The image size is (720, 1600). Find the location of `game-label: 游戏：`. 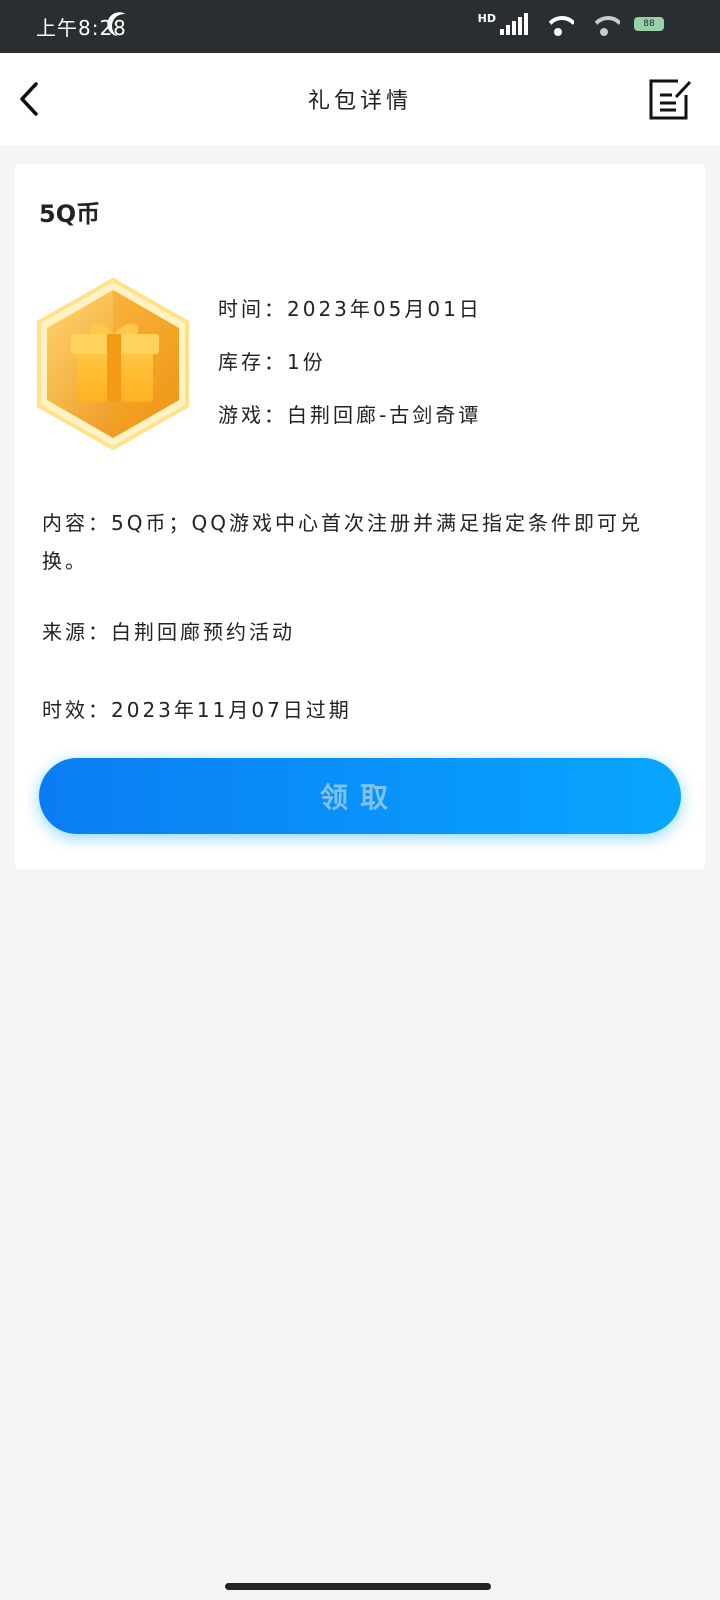

game-label: 游戏： is located at coordinates (252, 415).